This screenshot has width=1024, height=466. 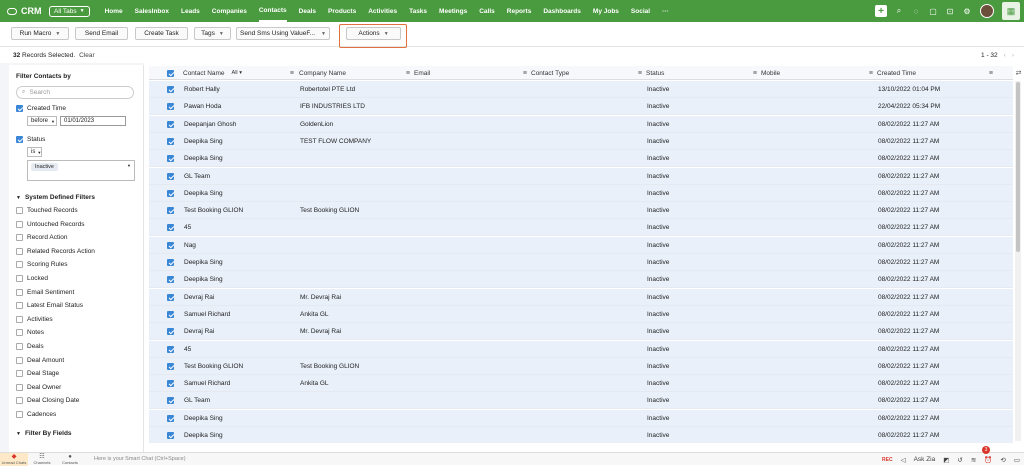 What do you see at coordinates (140, 459) in the screenshot?
I see `smart-chat-input: Here is your Smart Chat (Ctrl+Space)` at bounding box center [140, 459].